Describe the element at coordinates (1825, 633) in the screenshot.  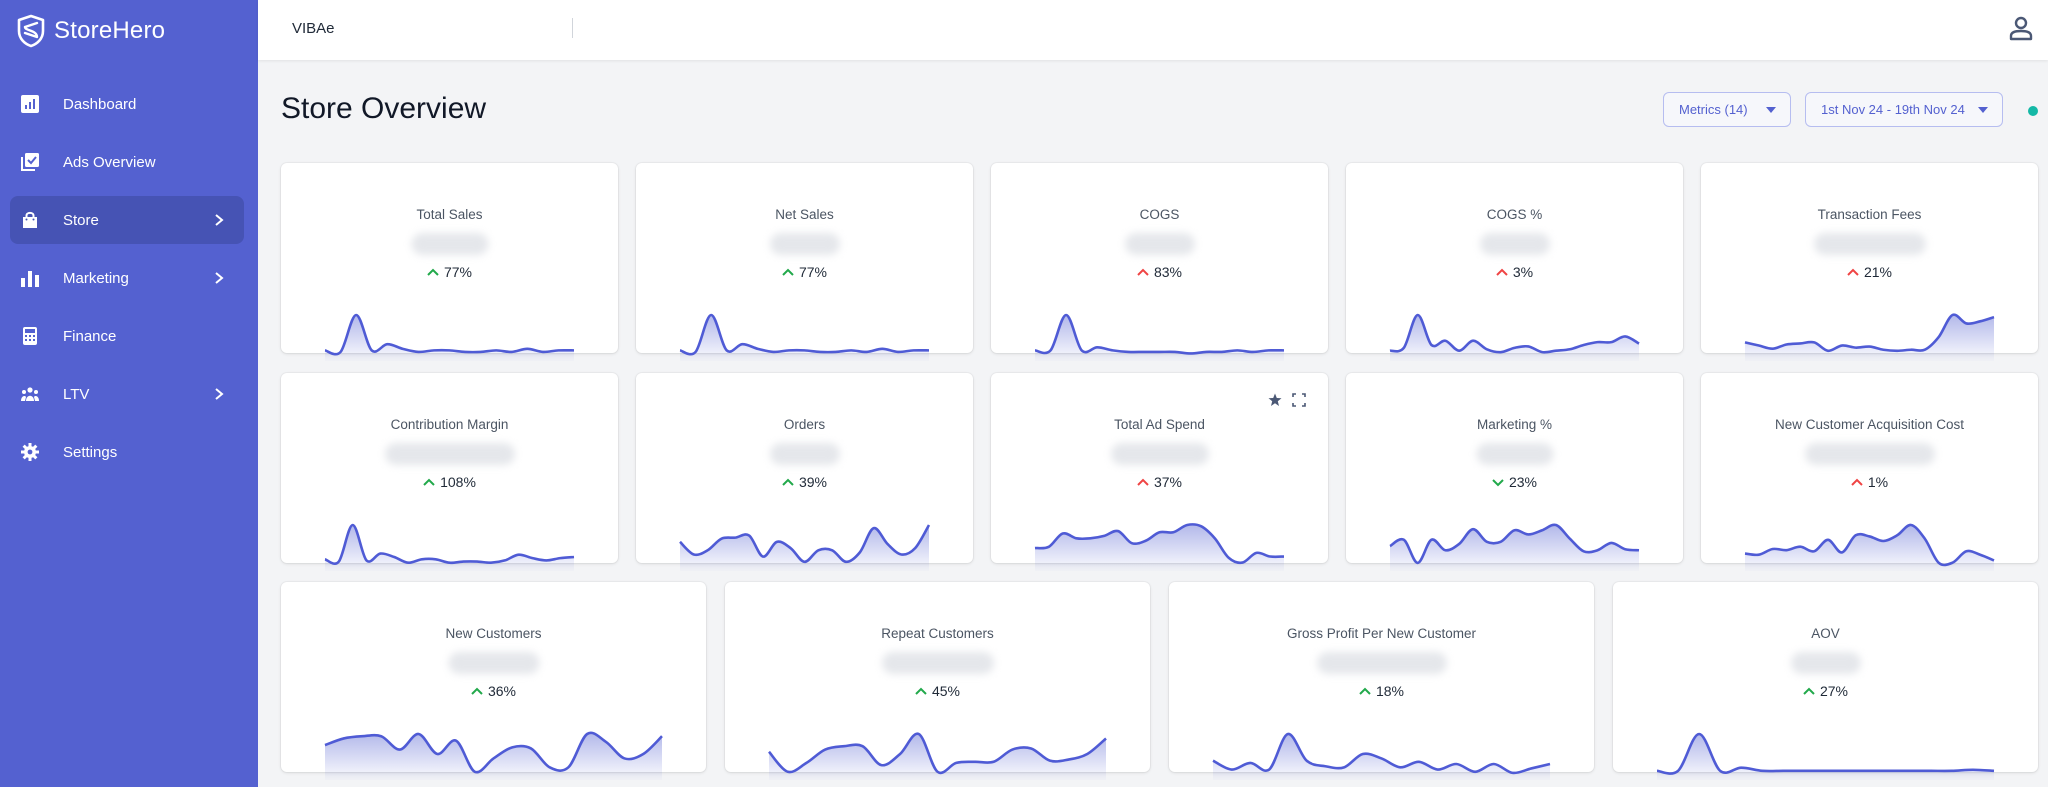
I see `metric-title: AOV` at that location.